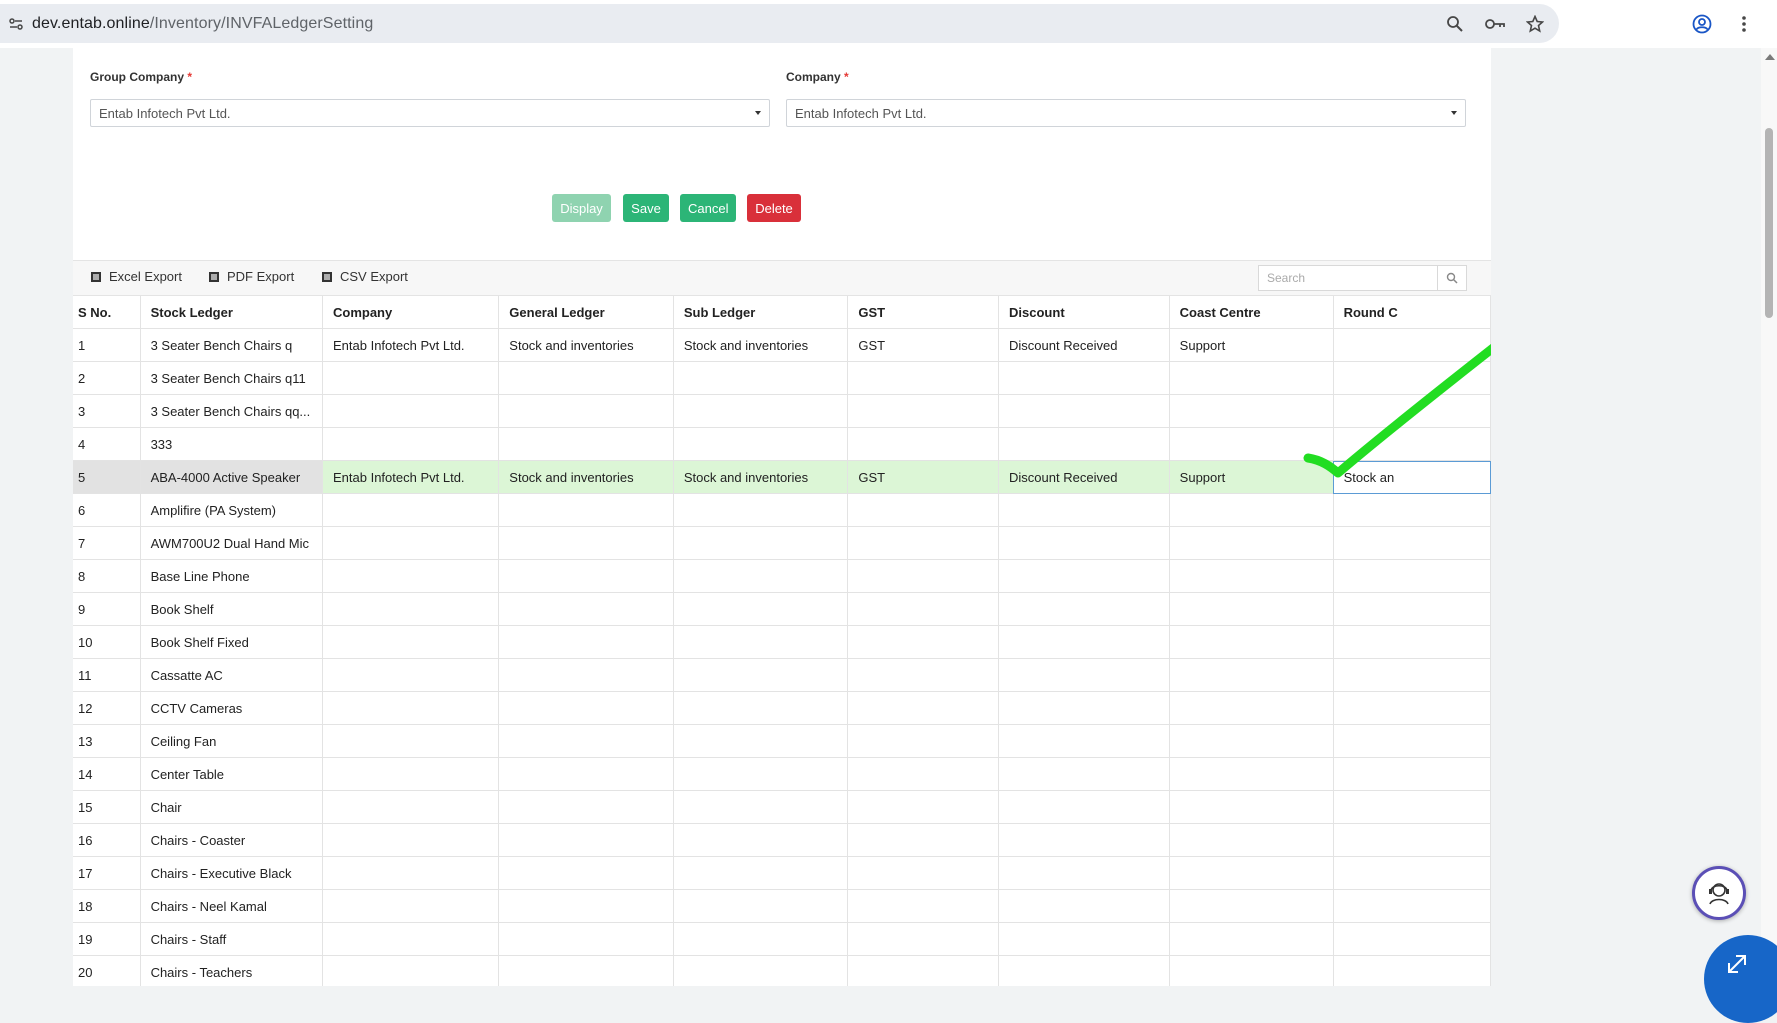  I want to click on table-row: 6 Amplifire (PA System), so click(782, 510).